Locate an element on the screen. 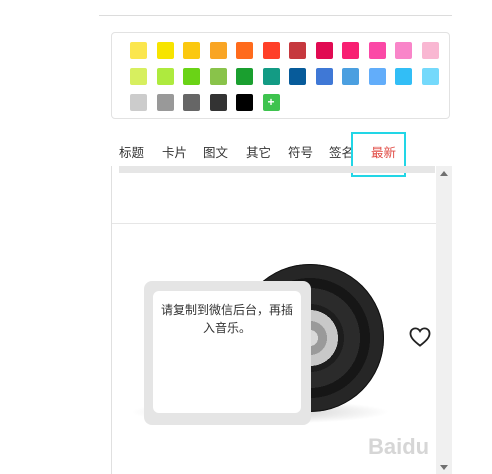  item-divider is located at coordinates (274, 223).